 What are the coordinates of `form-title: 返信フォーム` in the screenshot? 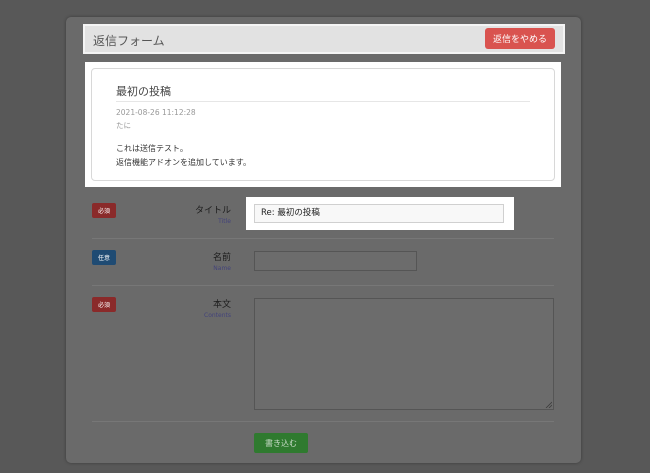 It's located at (129, 41).